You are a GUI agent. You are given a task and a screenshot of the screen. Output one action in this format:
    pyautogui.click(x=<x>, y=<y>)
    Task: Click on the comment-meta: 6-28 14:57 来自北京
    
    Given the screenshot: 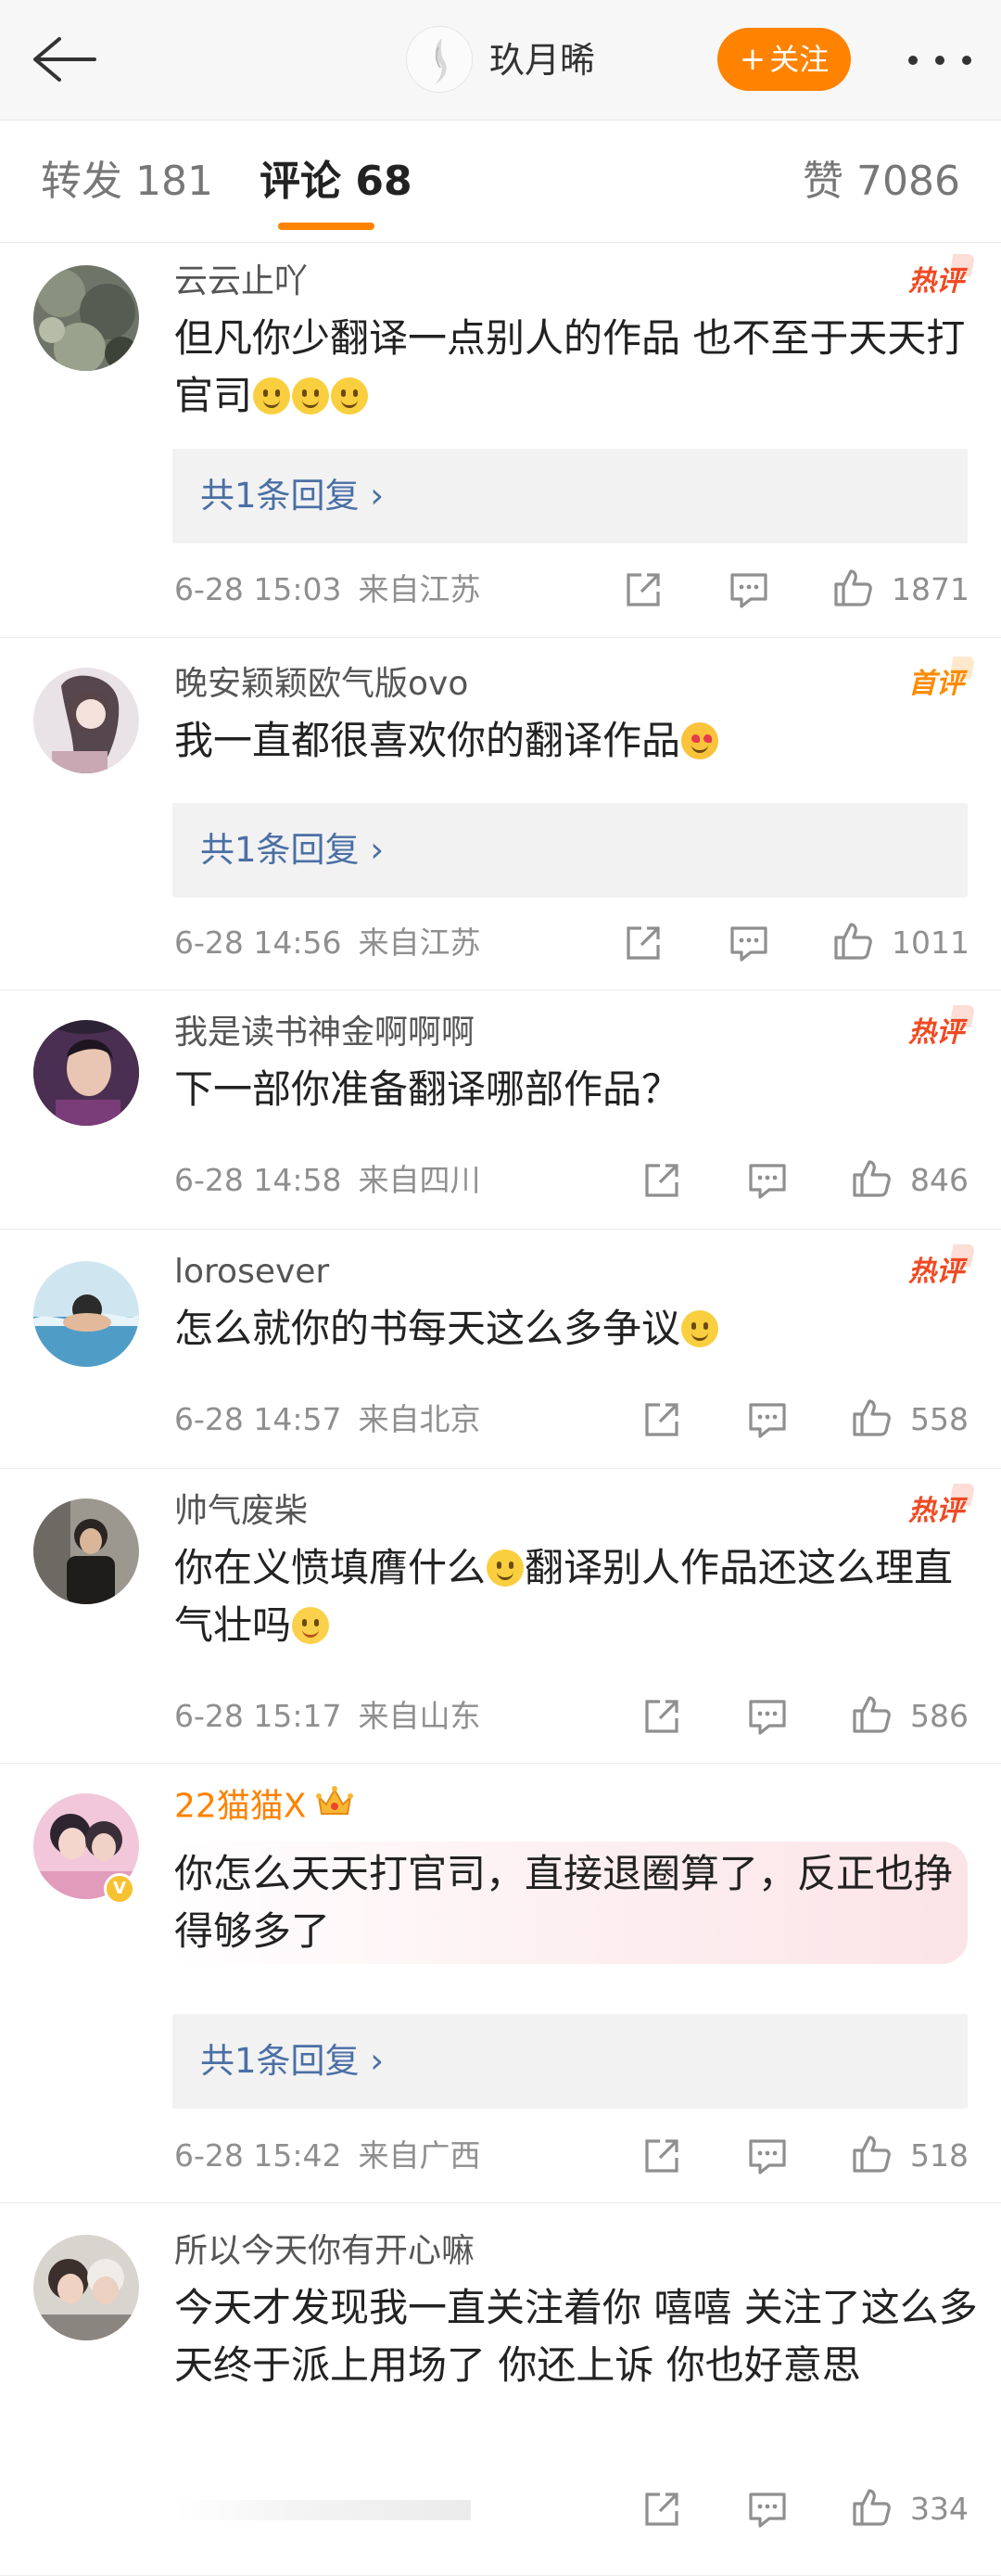 What is the action you would take?
    pyautogui.click(x=328, y=1419)
    